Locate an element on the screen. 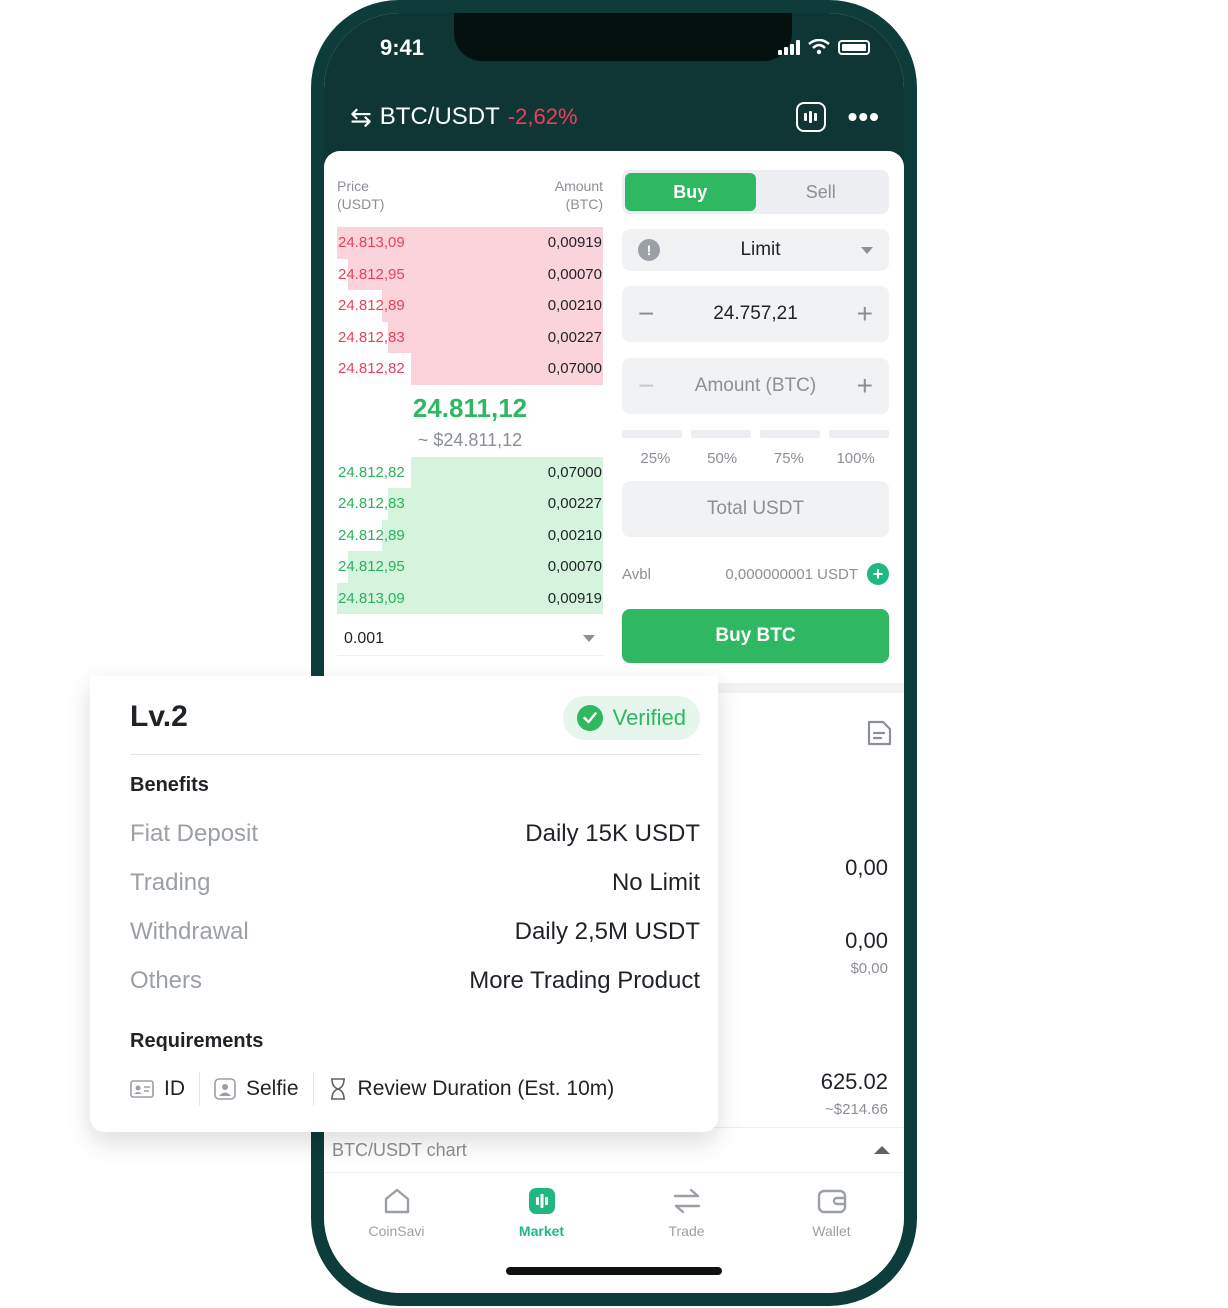 The height and width of the screenshot is (1308, 1228). balance-big: 625.02 is located at coordinates (854, 1081).